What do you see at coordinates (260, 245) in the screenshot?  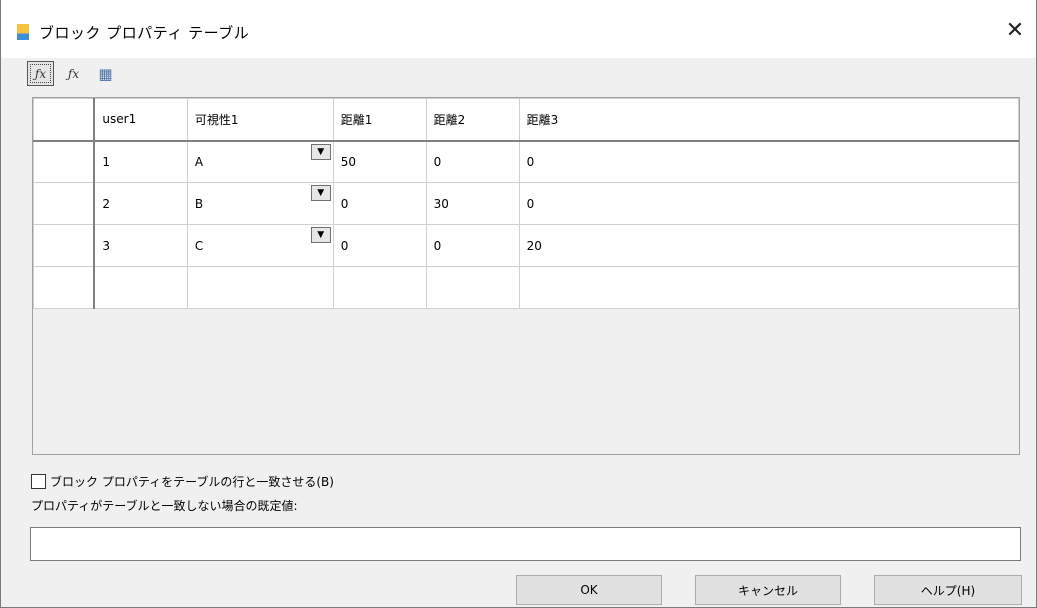 I see `visibility-select: C ▼` at bounding box center [260, 245].